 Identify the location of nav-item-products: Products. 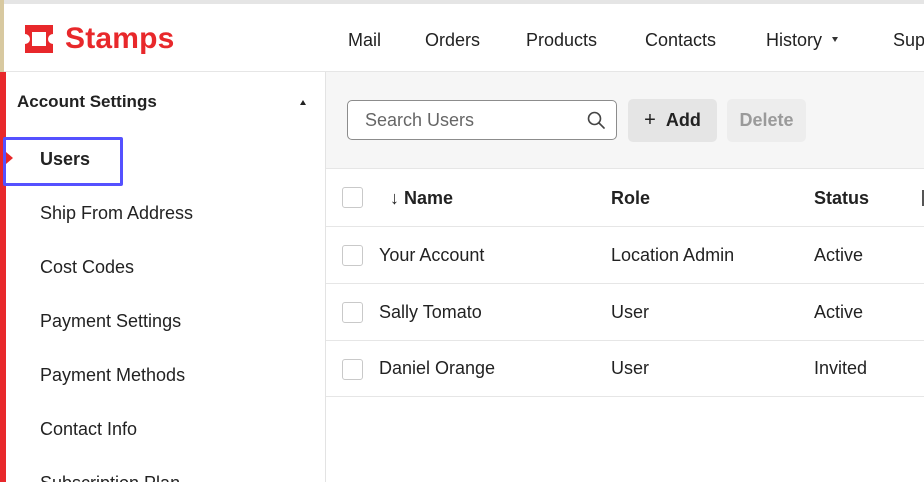
(561, 40).